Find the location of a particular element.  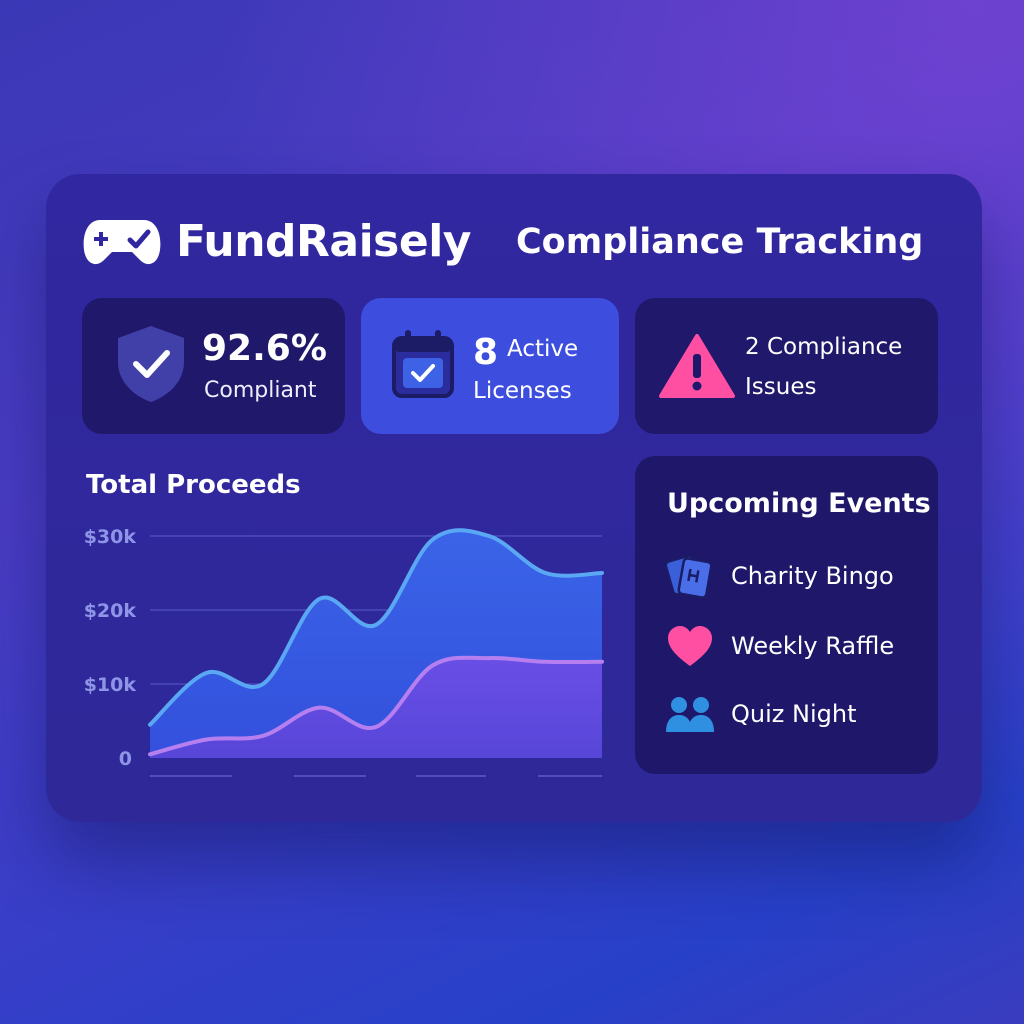

event-label: Quiz Night is located at coordinates (794, 714).